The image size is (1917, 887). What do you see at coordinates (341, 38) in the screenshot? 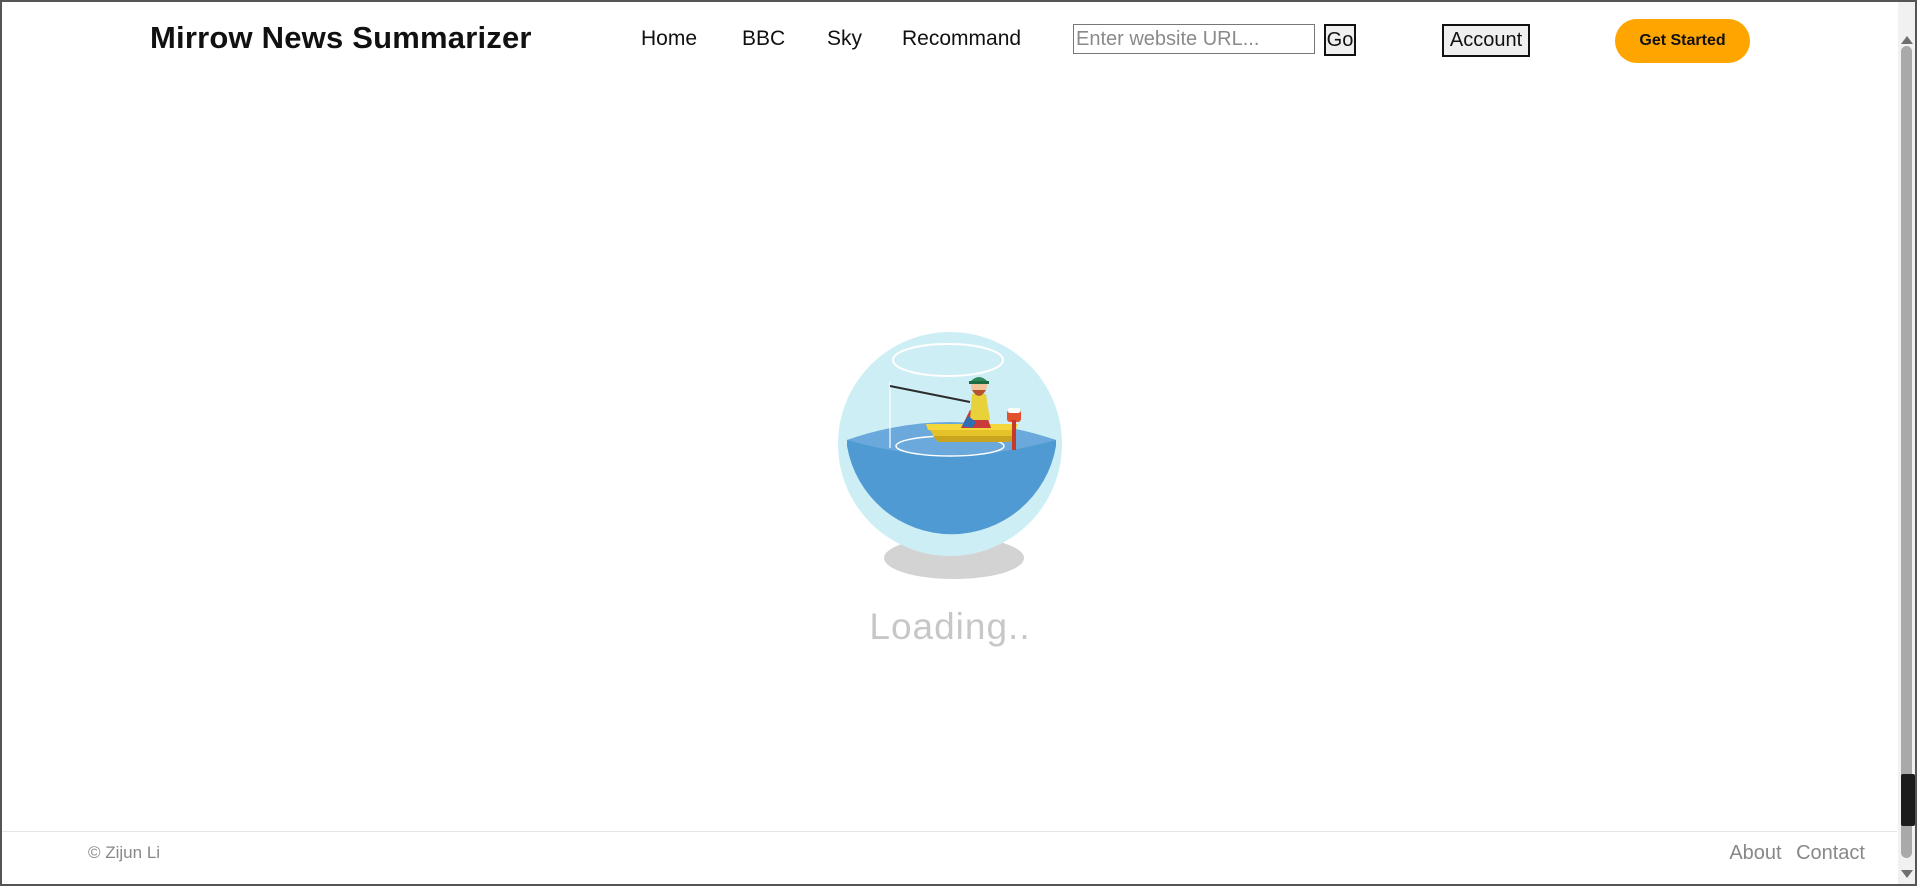
I see `brand-title: Mirrow News Summarizer` at bounding box center [341, 38].